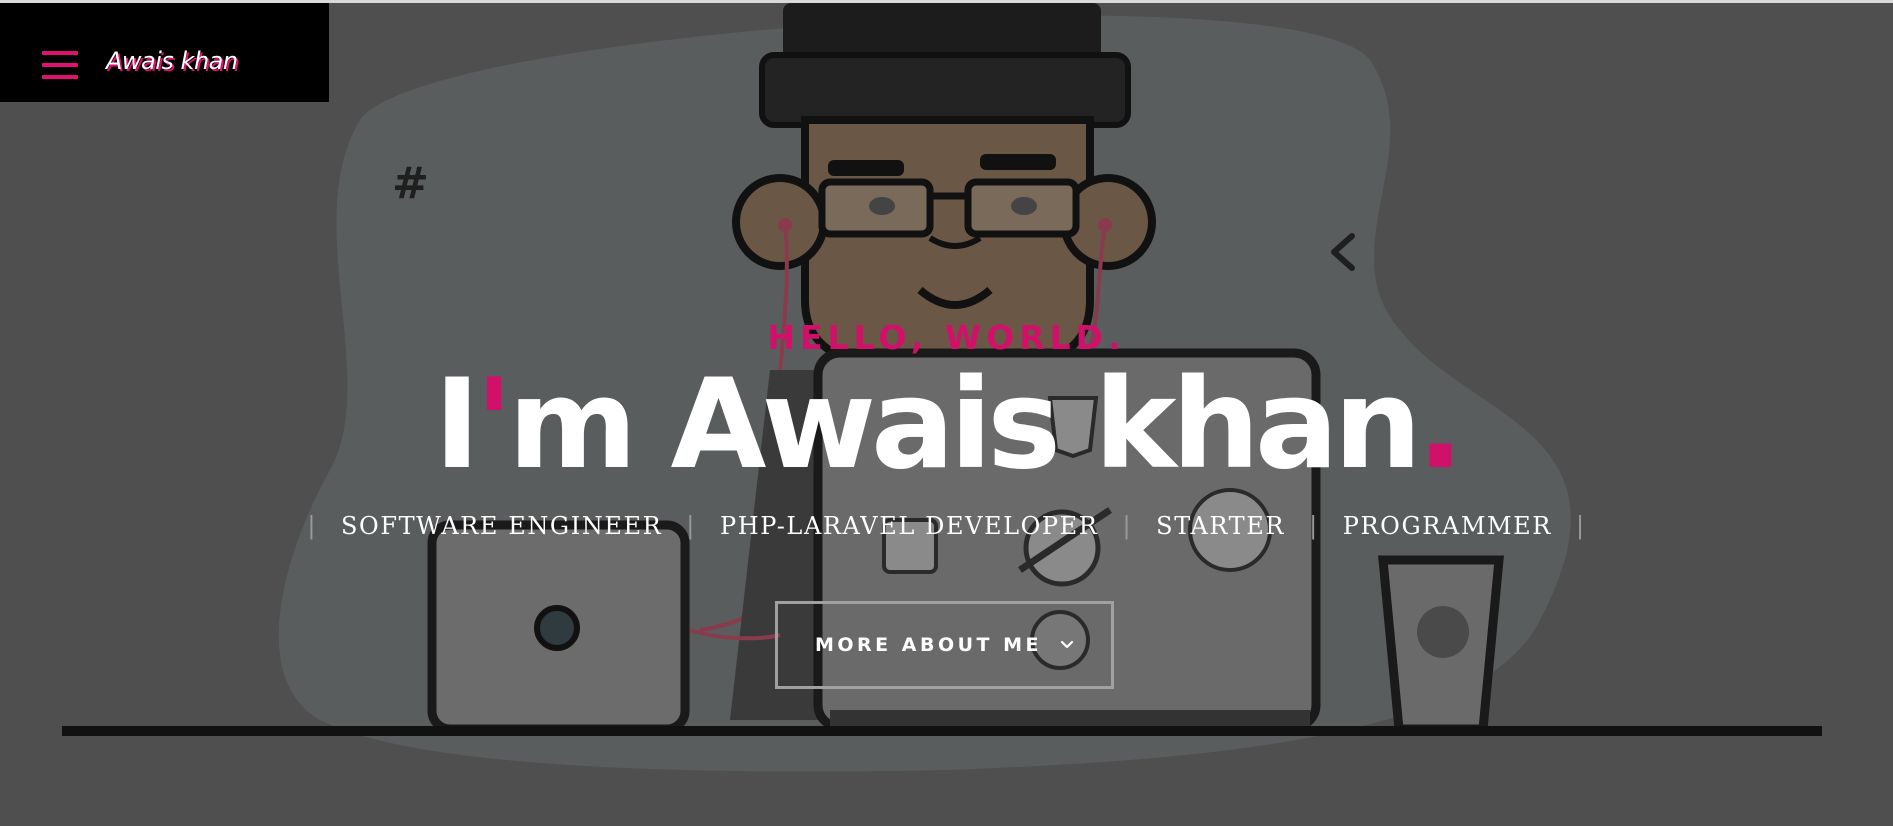 This screenshot has height=826, width=1893. What do you see at coordinates (1447, 526) in the screenshot?
I see `role-item: PROGRAMMER` at bounding box center [1447, 526].